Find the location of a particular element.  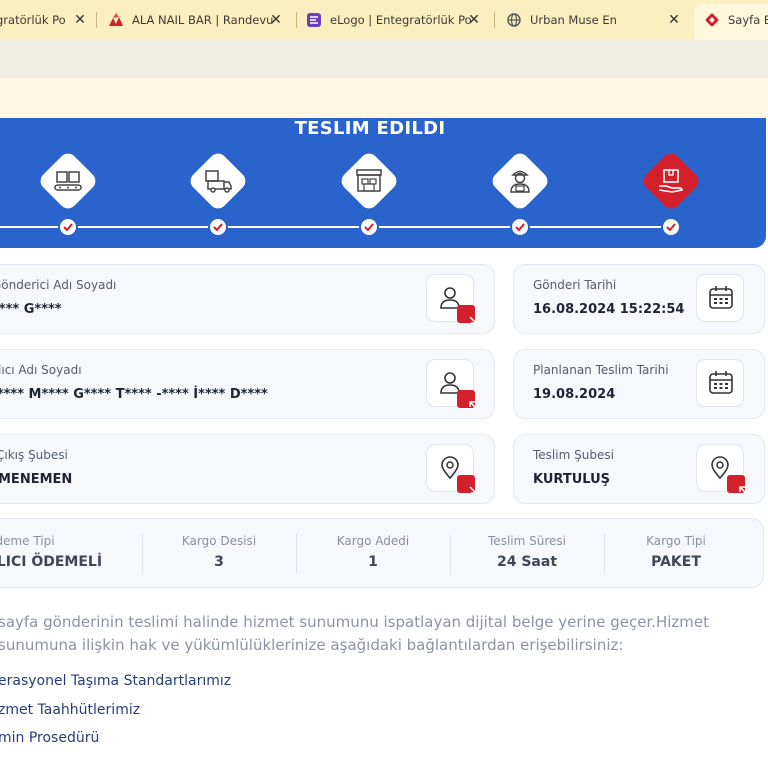

summary-value: ALICI ÖDEMELİ is located at coordinates (51, 562).